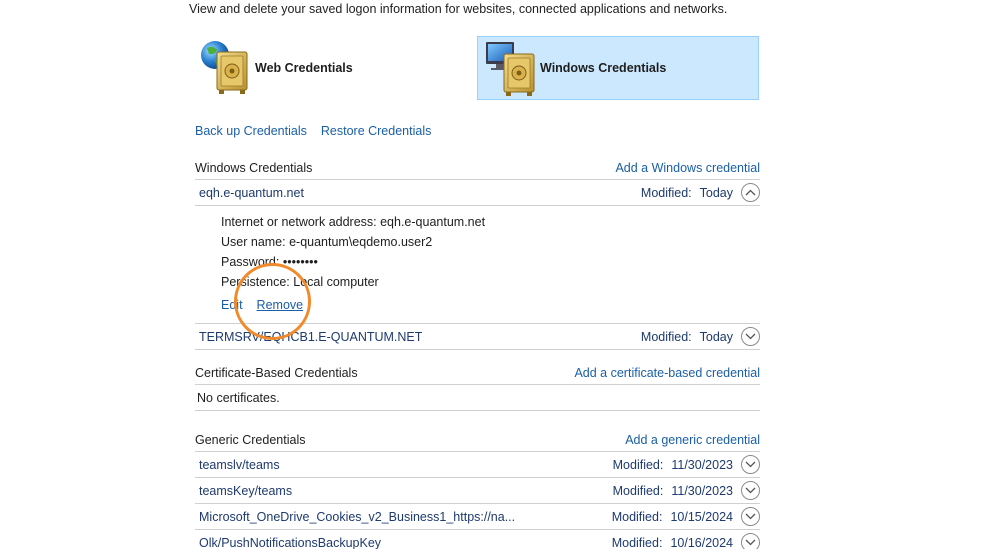  Describe the element at coordinates (701, 542) in the screenshot. I see `modified-value: 10/16/2024` at that location.